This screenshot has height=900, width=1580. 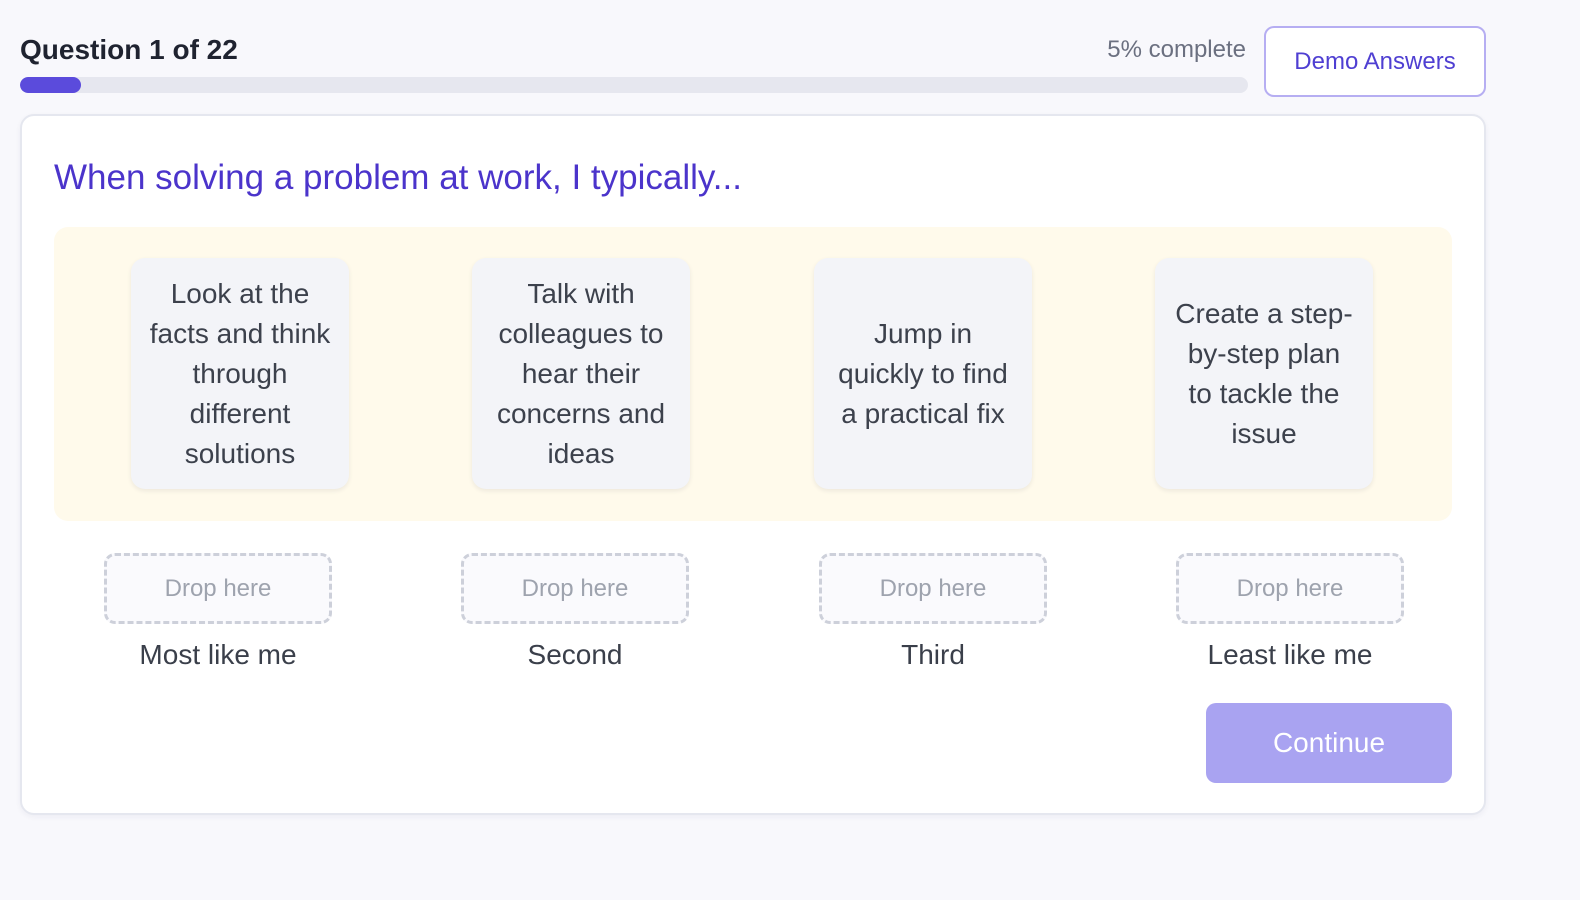 I want to click on rank-slot-most-like-me: Drop here Most like me, so click(x=218, y=612).